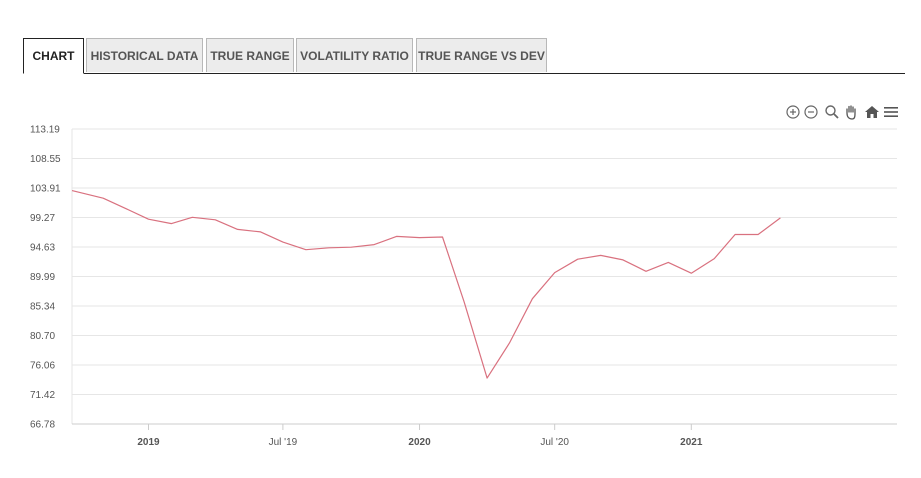 The height and width of the screenshot is (478, 921). What do you see at coordinates (554, 442) in the screenshot?
I see `x-tick-label: Jul '20` at bounding box center [554, 442].